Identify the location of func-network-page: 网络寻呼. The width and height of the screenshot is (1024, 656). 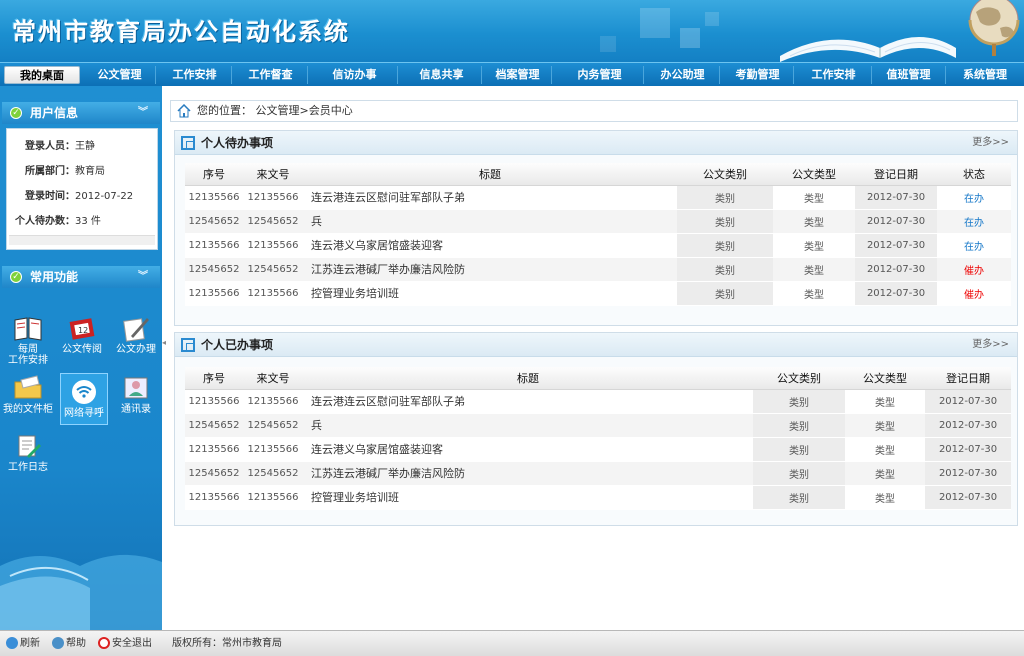
(84, 399).